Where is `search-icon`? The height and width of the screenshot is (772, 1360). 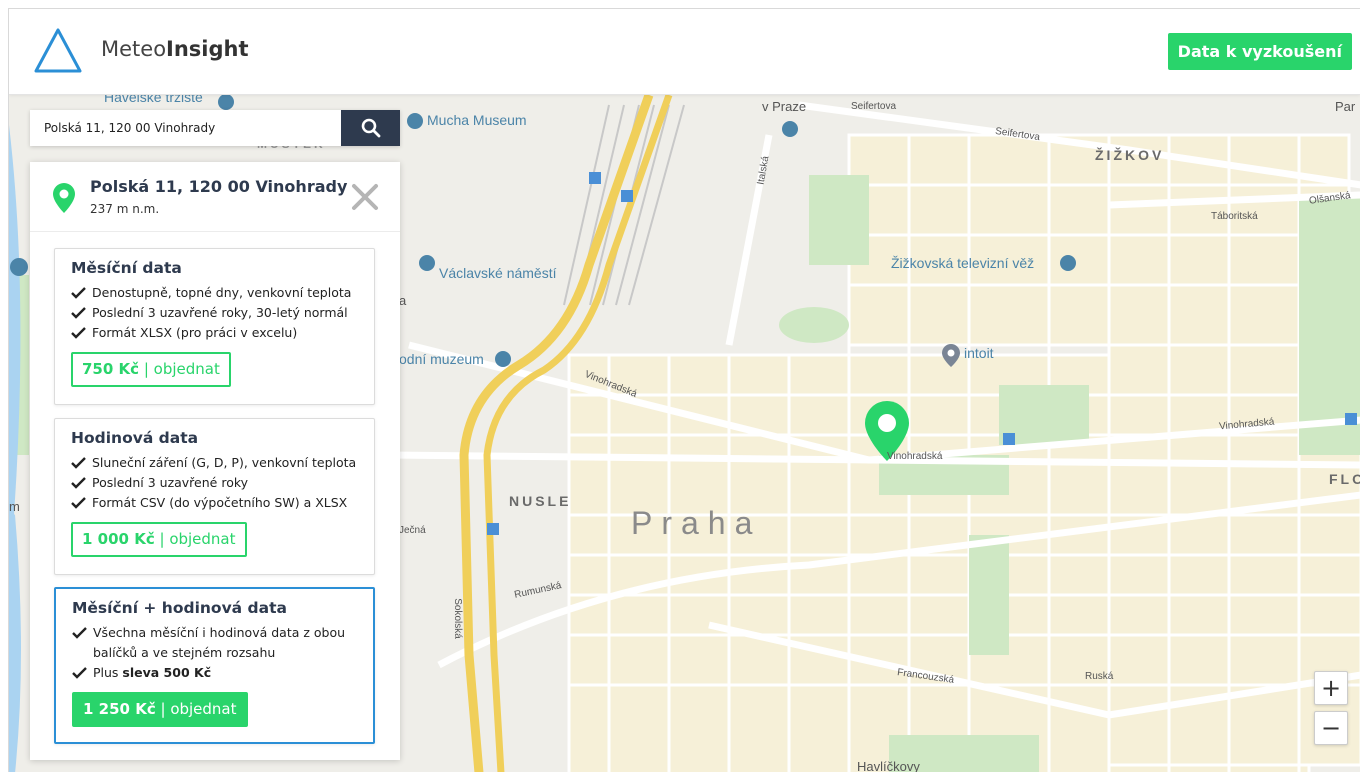 search-icon is located at coordinates (370, 128).